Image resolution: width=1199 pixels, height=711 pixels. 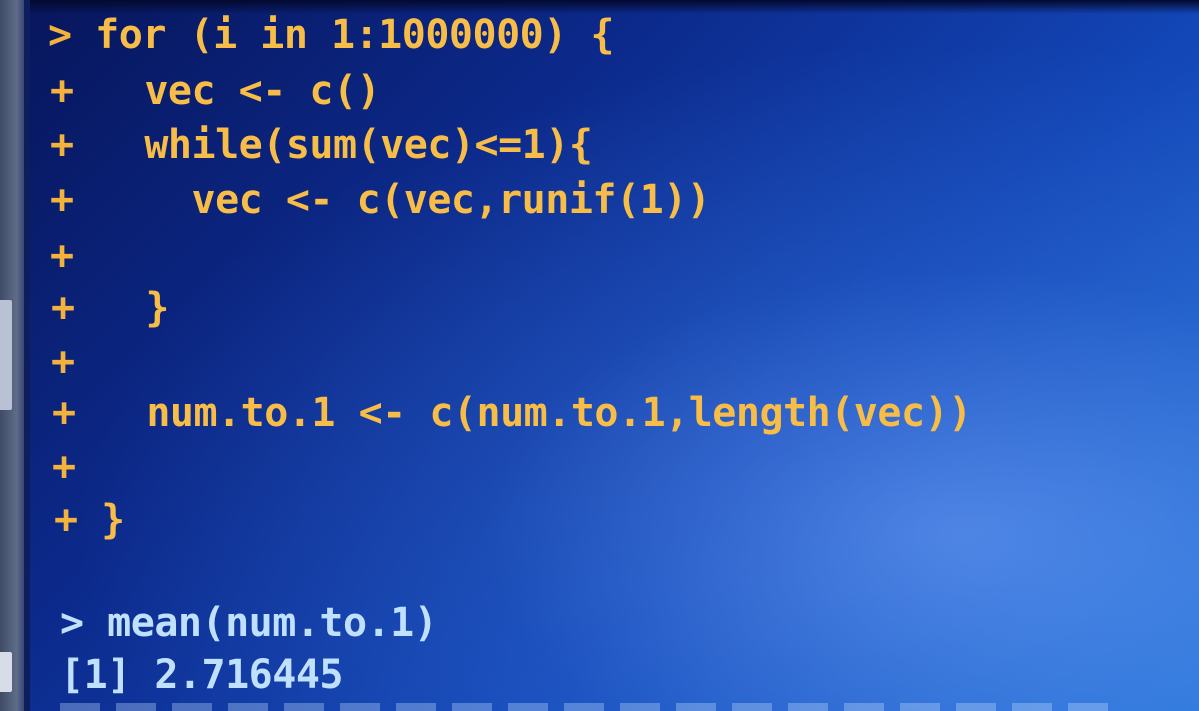 I want to click on console-line: > mean(num.to.1), so click(x=249, y=623).